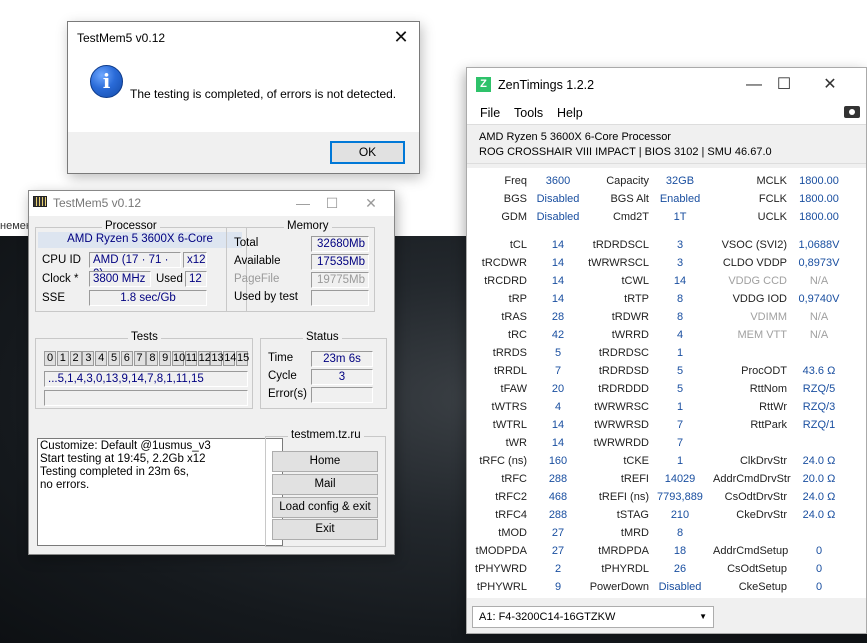 This screenshot has height=643, width=867. I want to click on mail-button: Mail, so click(325, 484).